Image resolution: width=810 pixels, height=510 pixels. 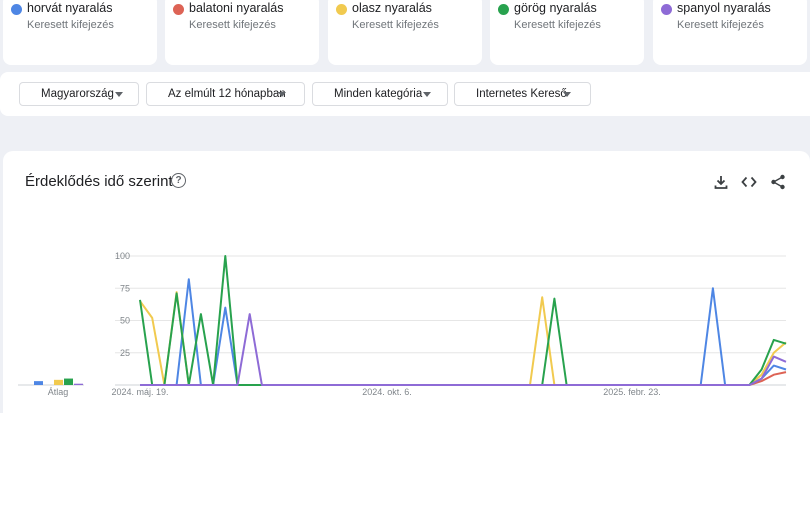 What do you see at coordinates (392, 8) in the screenshot?
I see `term-name: olasz nyaralás` at bounding box center [392, 8].